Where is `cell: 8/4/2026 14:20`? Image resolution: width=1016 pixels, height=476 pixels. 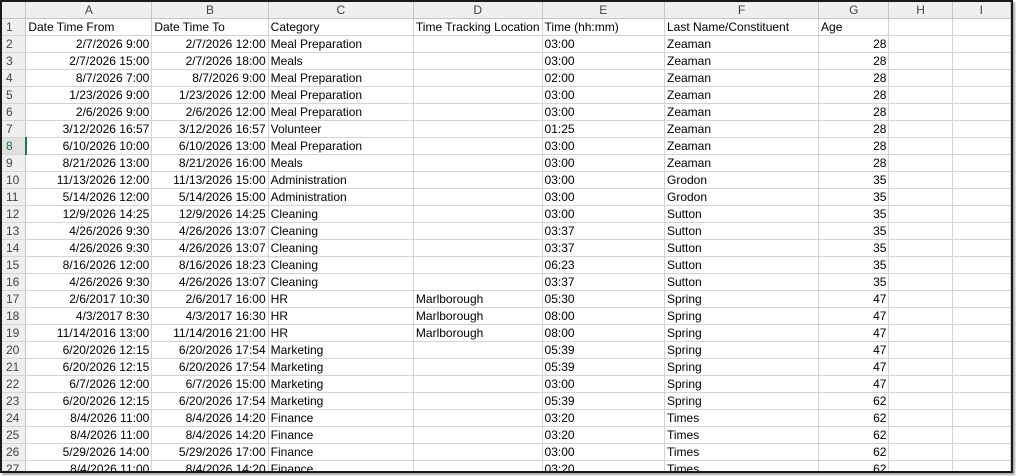 cell: 8/4/2026 14:20 is located at coordinates (210, 418).